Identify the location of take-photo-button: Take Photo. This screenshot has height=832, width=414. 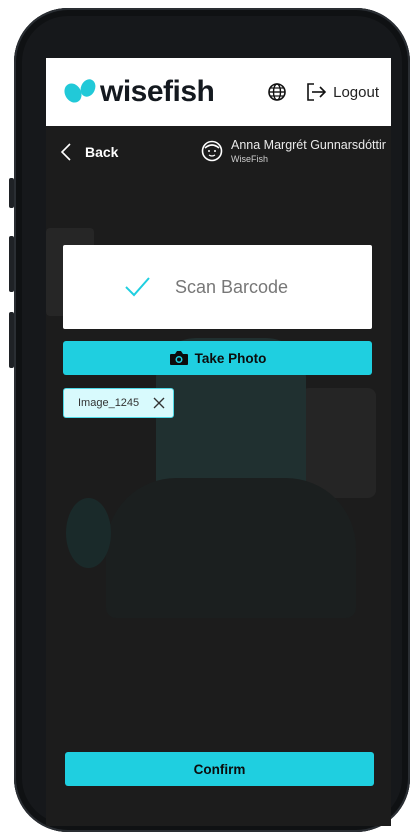
(217, 358).